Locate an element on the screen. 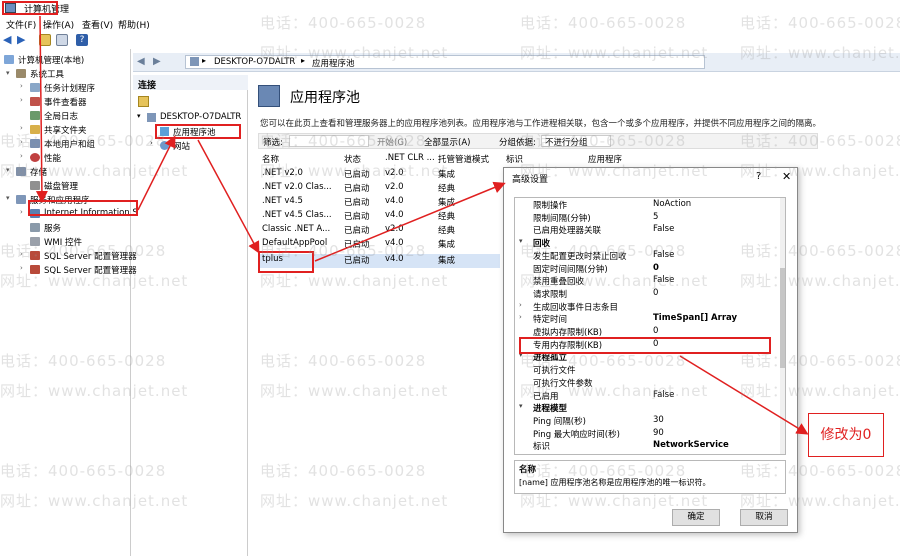 This screenshot has width=900, height=556. tree-task-scheduler: 任务计划程序 is located at coordinates (69, 88).